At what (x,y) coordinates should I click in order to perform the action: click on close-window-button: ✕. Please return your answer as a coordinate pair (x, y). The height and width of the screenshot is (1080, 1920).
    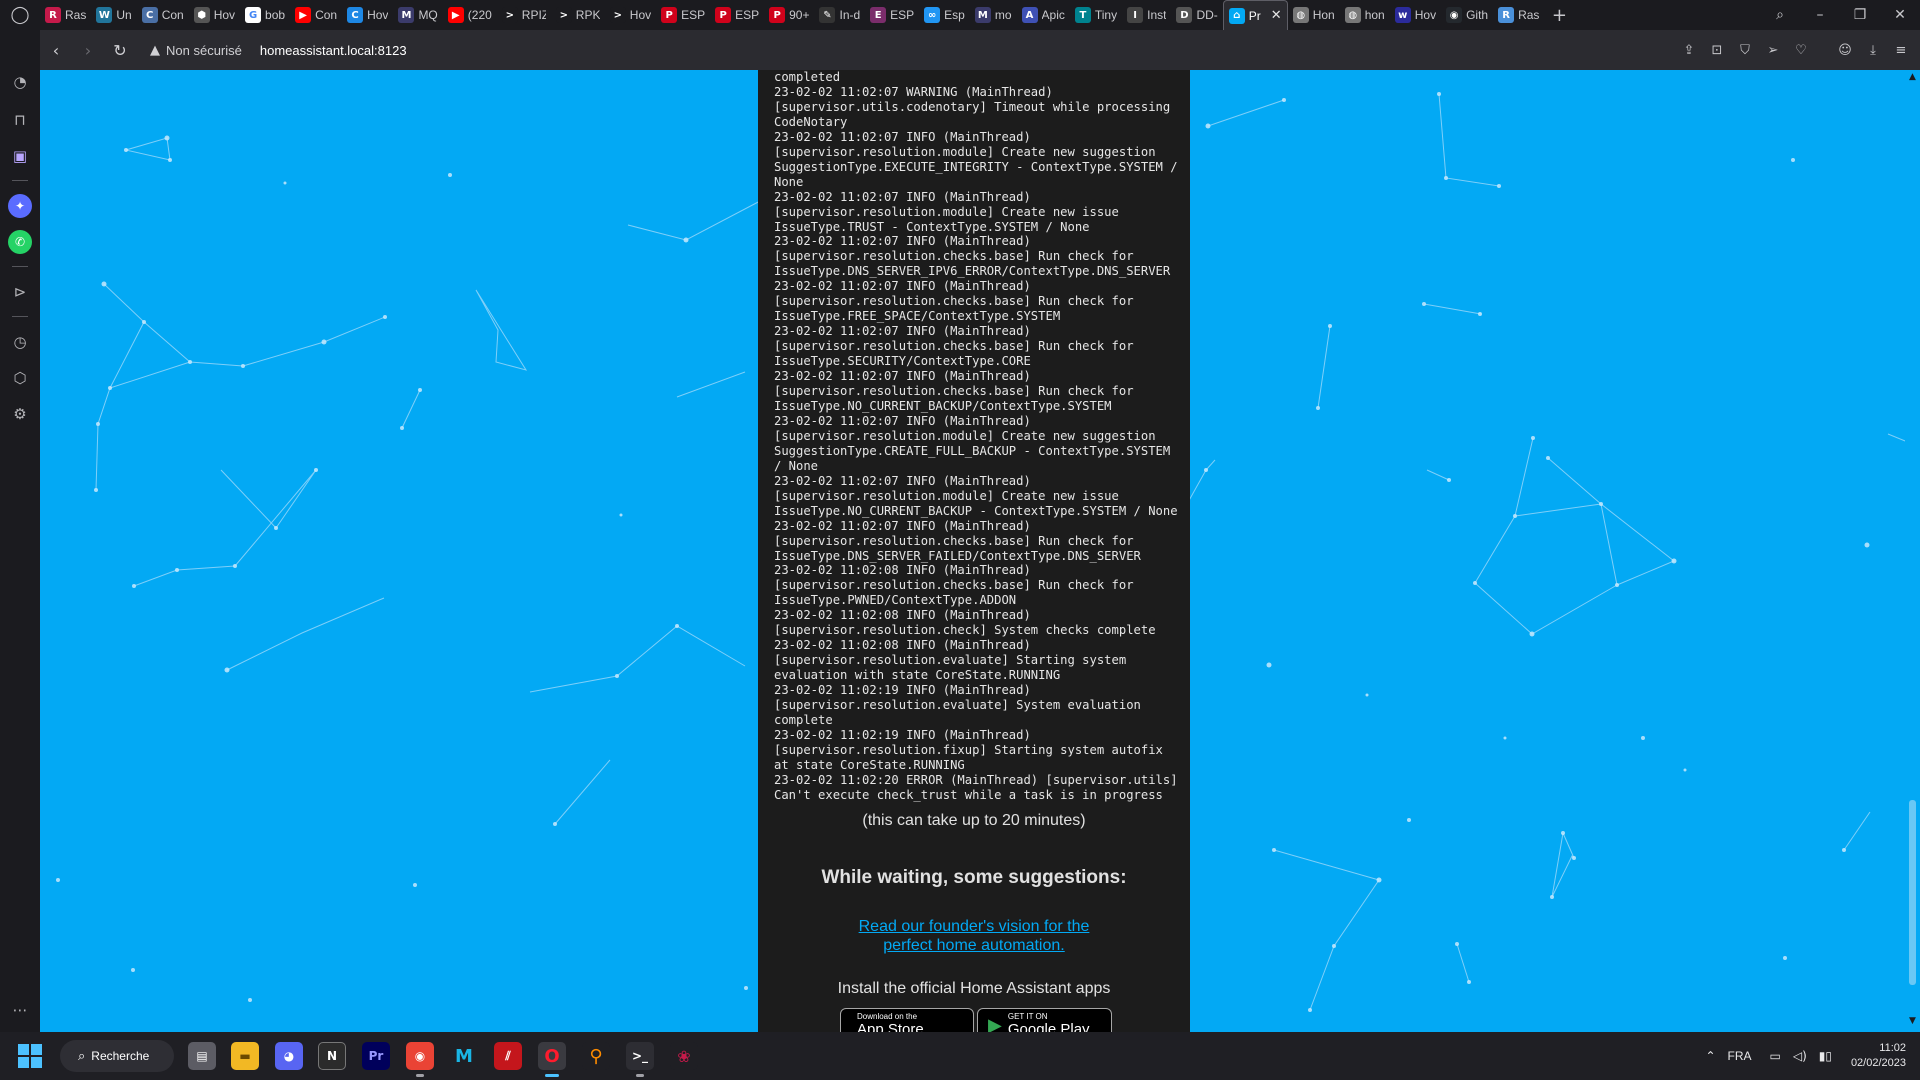
    Looking at the image, I should click on (1900, 15).